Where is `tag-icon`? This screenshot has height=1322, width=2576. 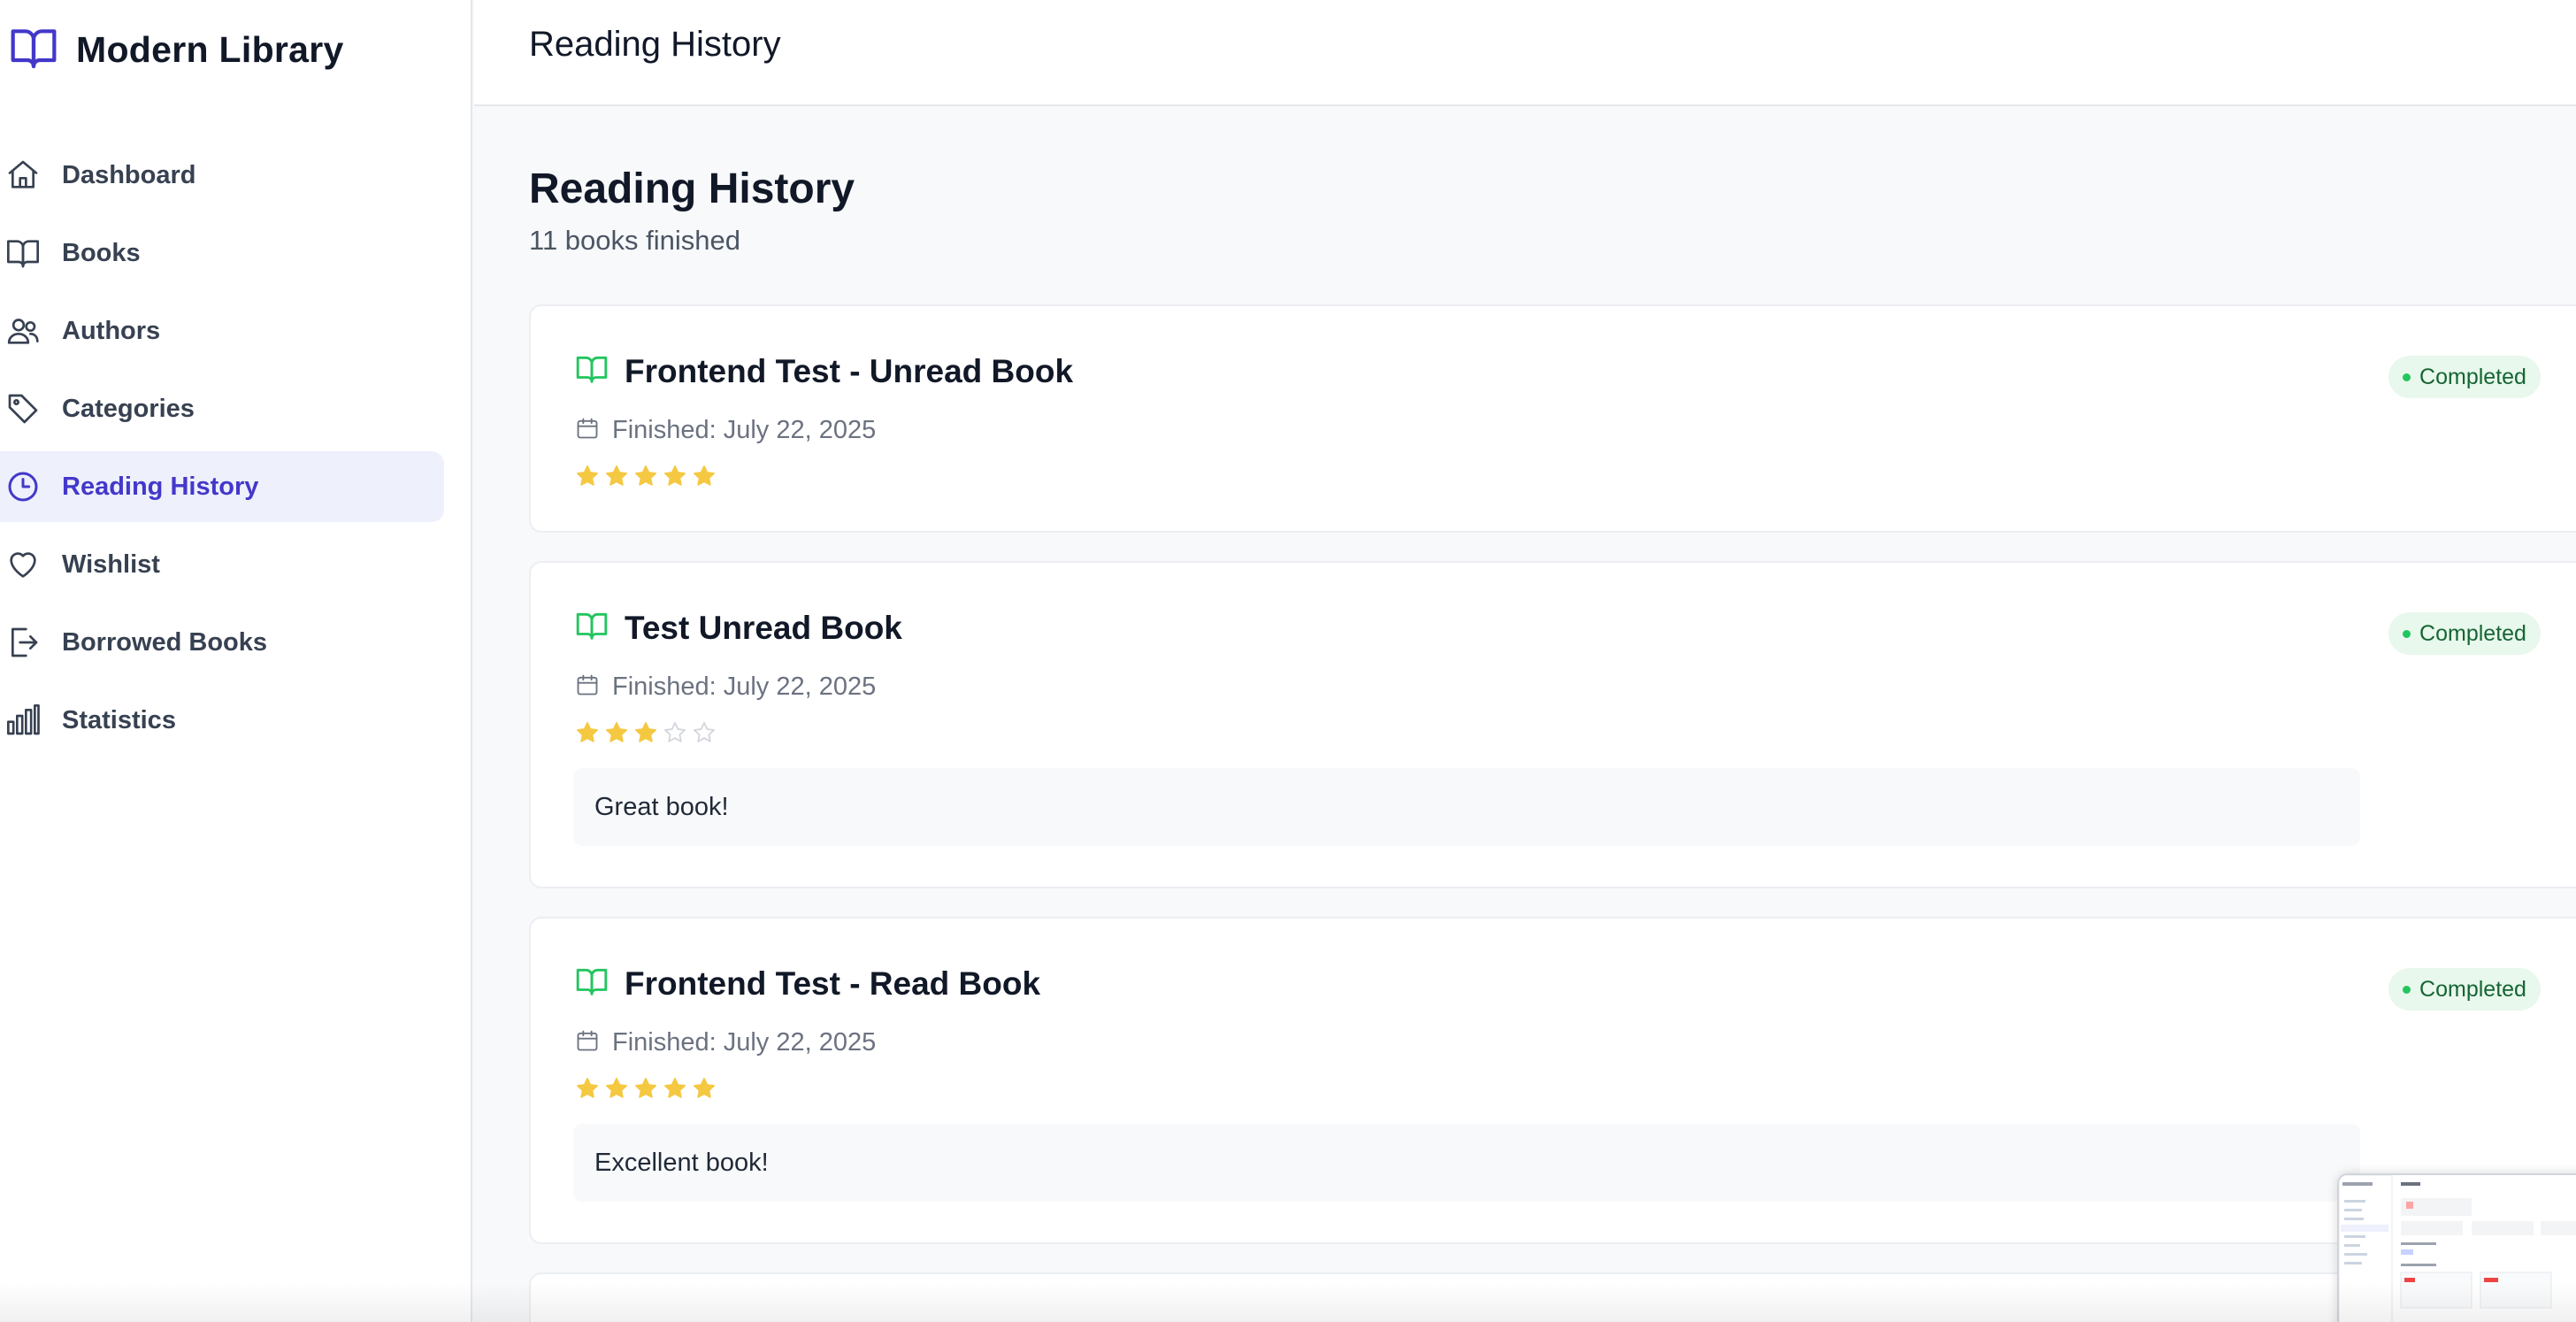
tag-icon is located at coordinates (23, 409).